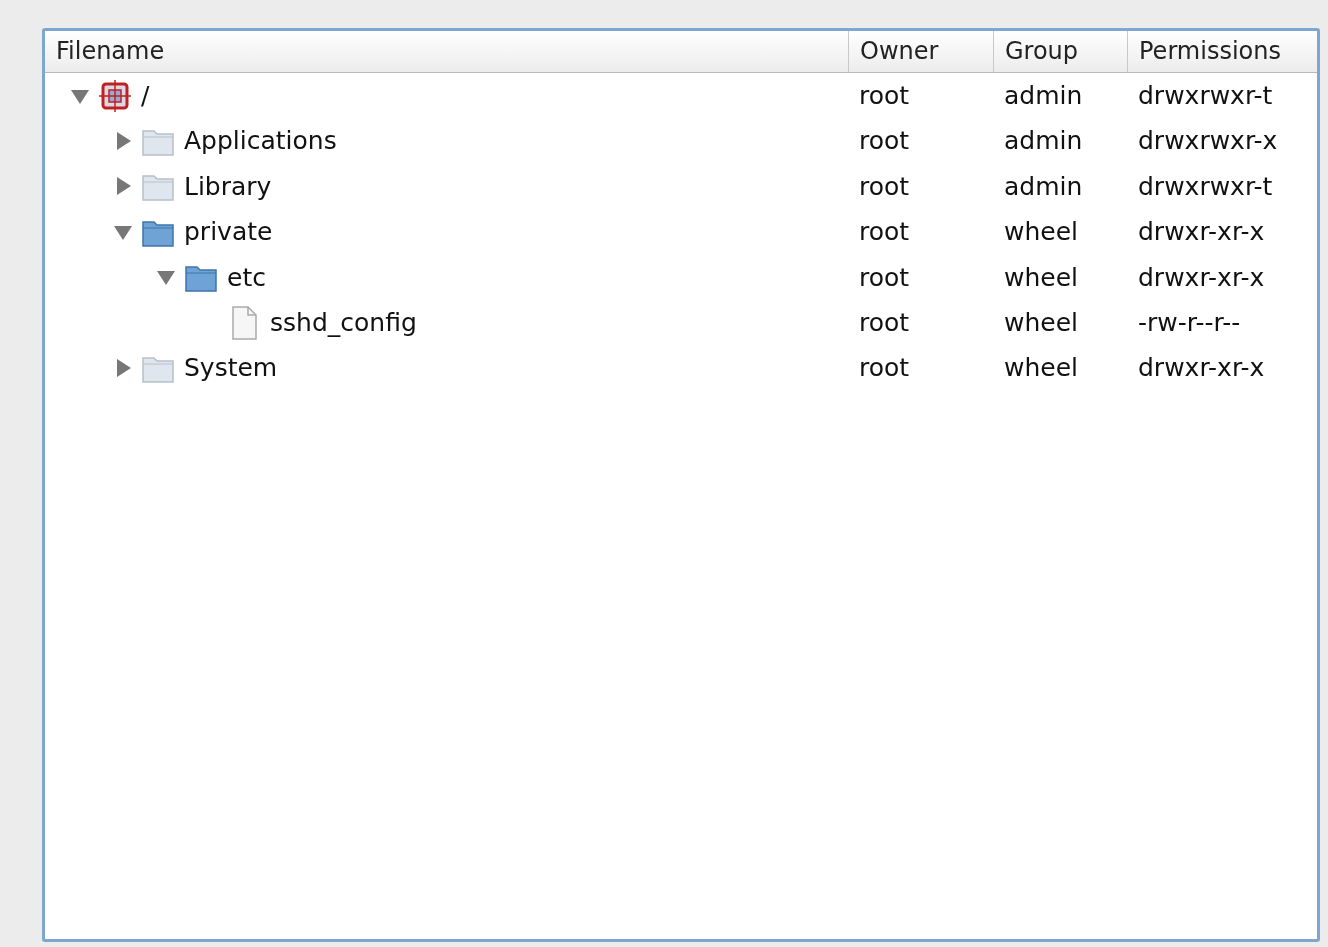 This screenshot has width=1328, height=947. I want to click on column-header: Owner, so click(920, 51).